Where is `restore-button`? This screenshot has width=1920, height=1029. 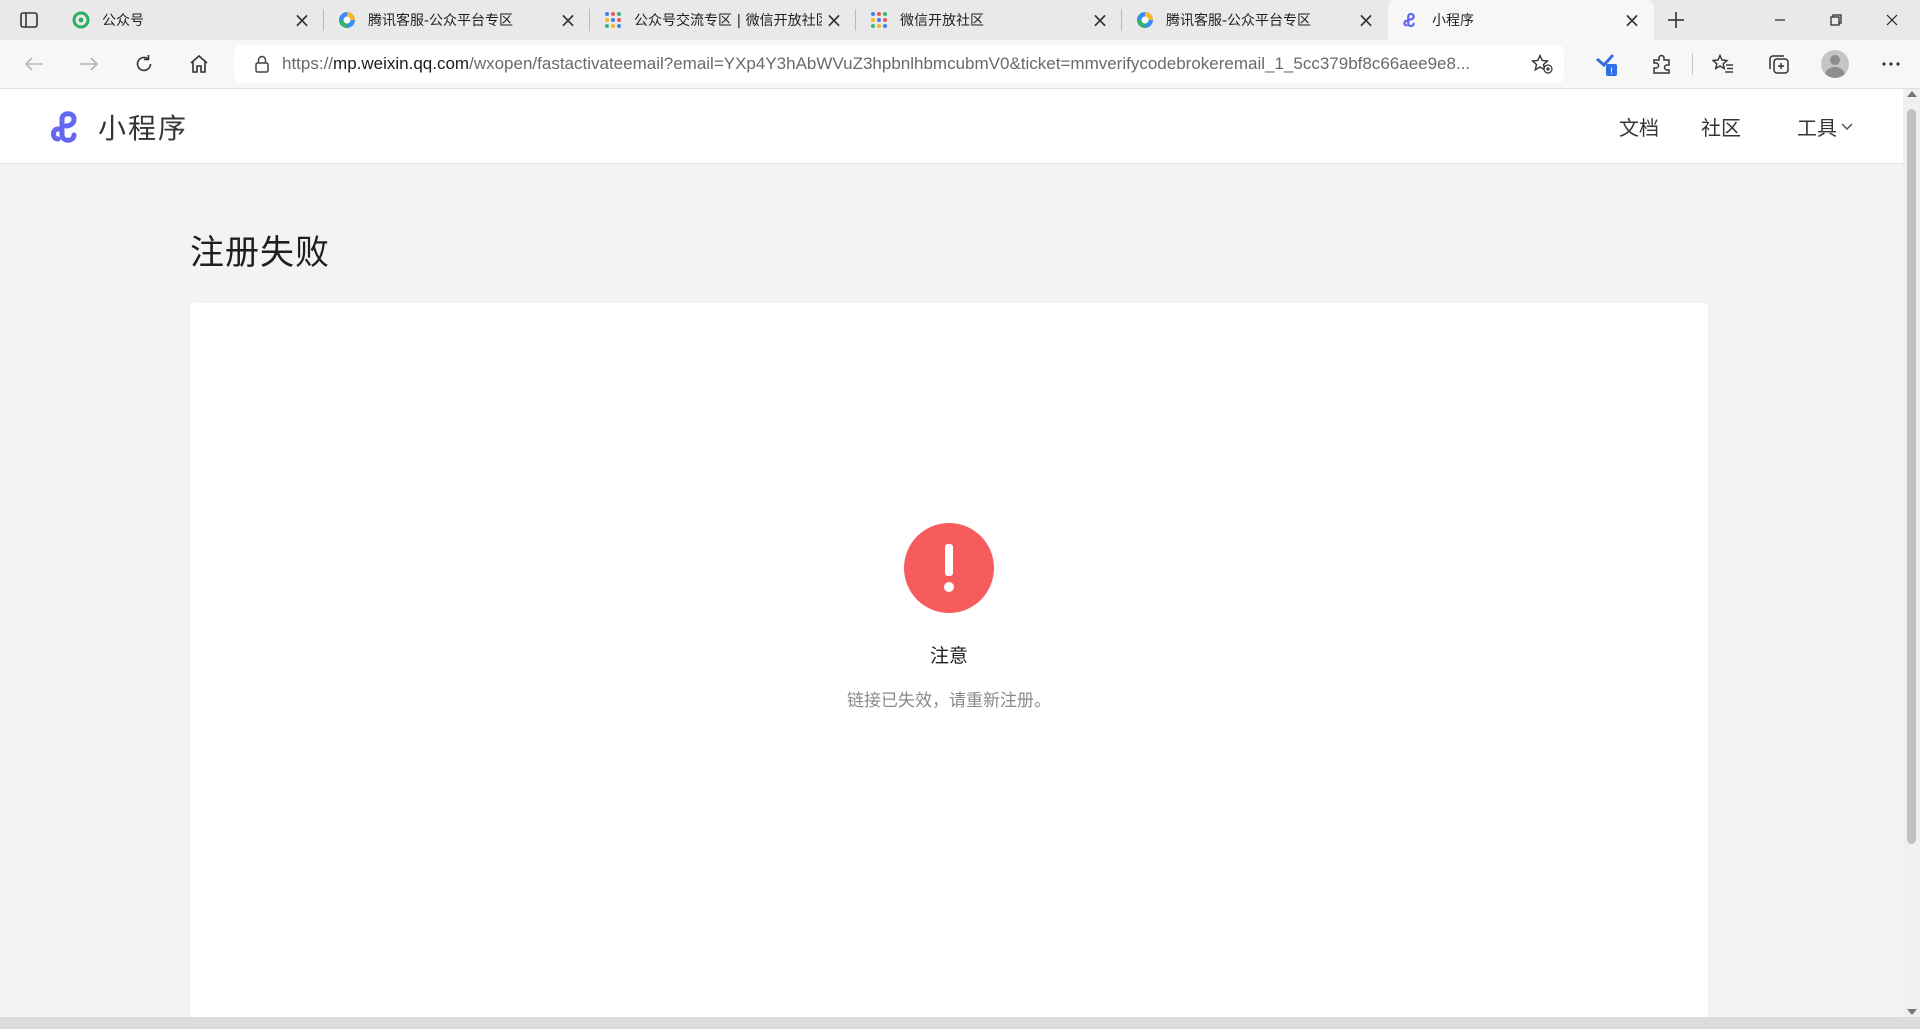
restore-button is located at coordinates (1836, 20).